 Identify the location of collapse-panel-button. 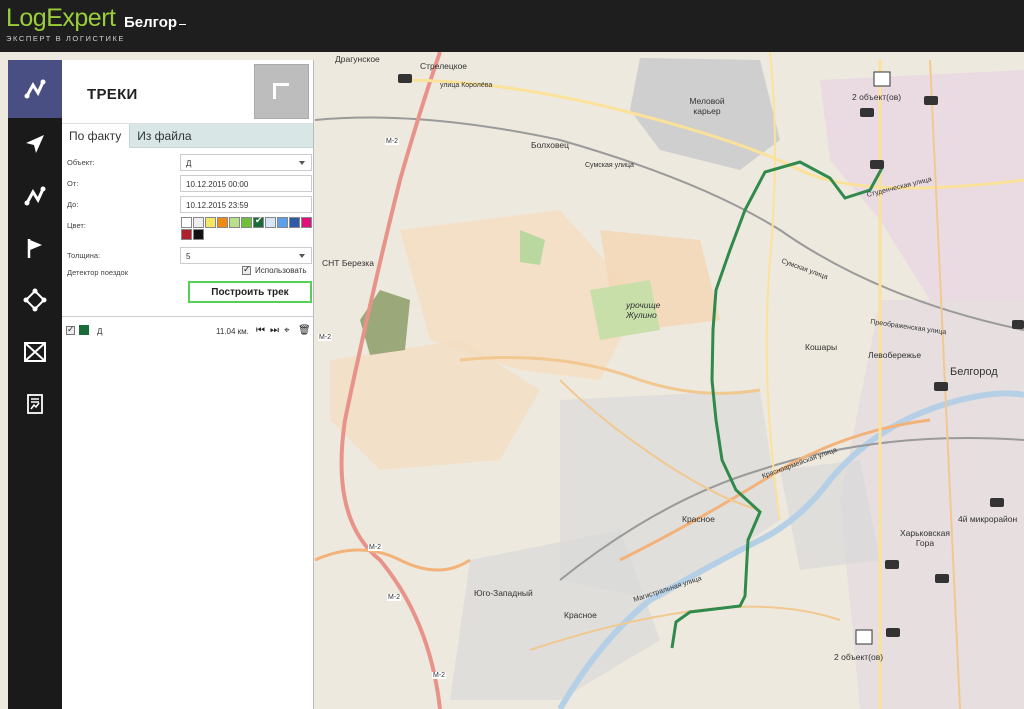
(281, 91).